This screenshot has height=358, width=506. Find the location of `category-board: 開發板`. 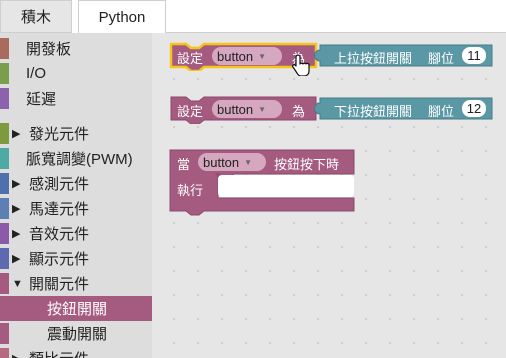

category-board: 開發板 is located at coordinates (76, 48).